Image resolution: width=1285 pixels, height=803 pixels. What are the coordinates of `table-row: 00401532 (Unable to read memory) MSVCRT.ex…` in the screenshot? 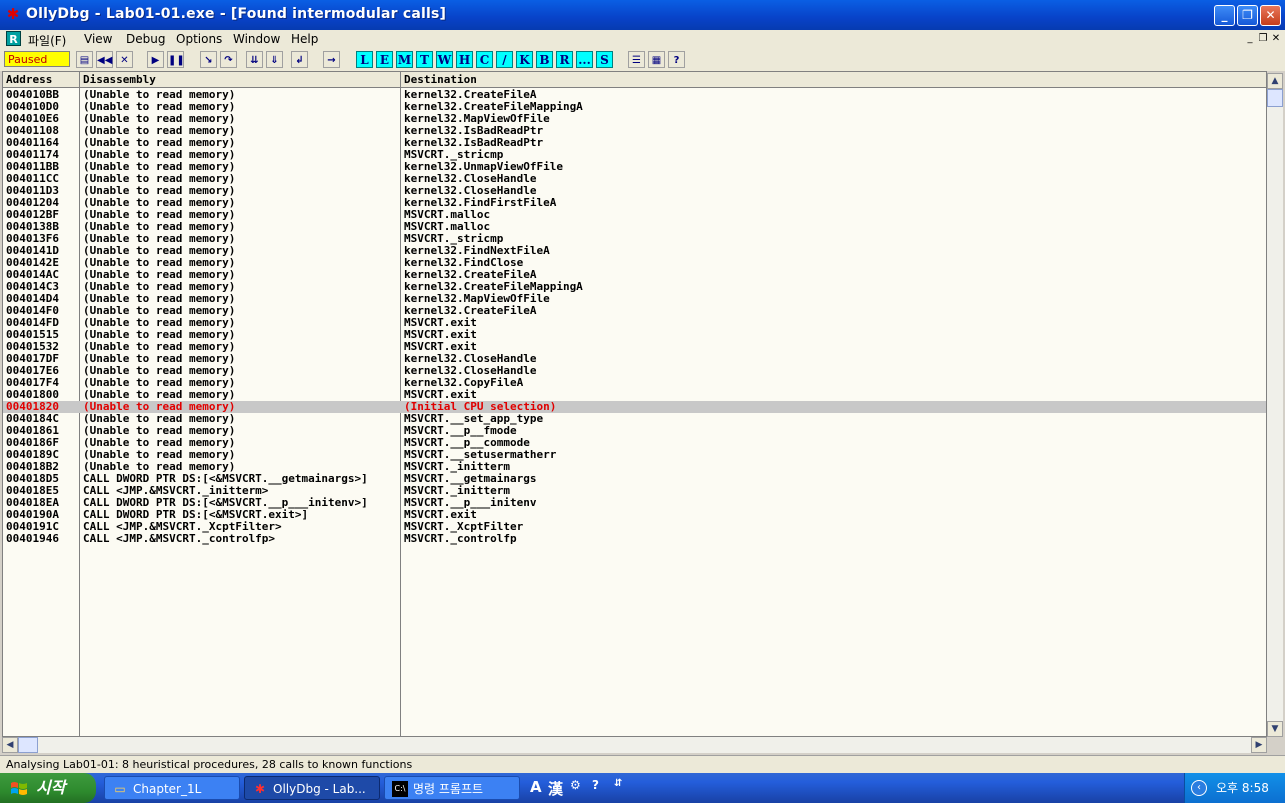 It's located at (634, 347).